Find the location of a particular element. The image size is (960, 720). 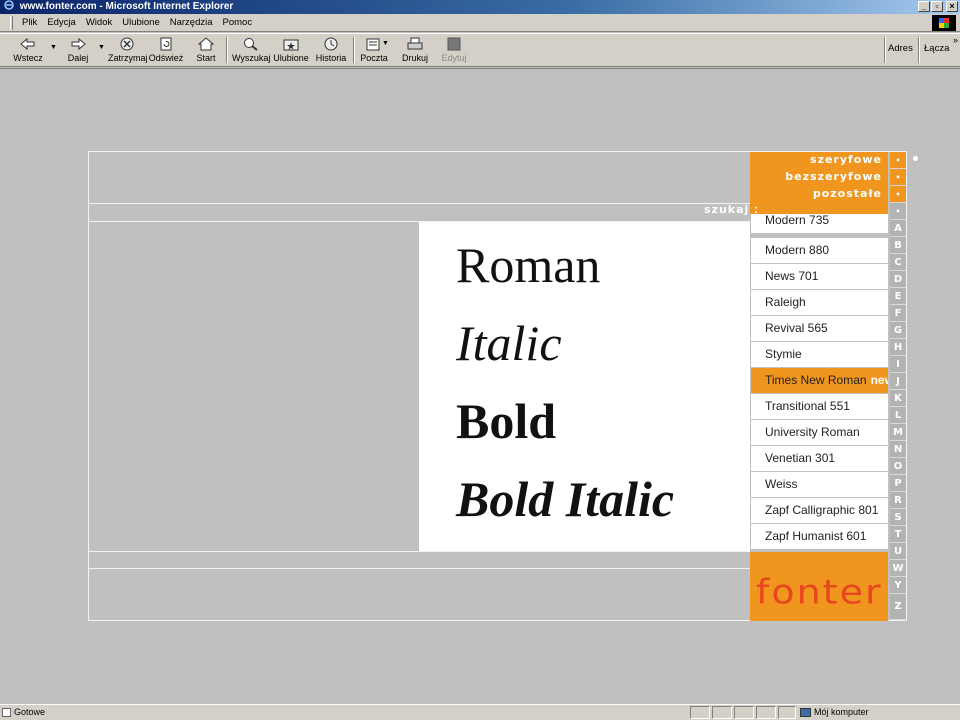

alpha-letter-g: G is located at coordinates (898, 330).